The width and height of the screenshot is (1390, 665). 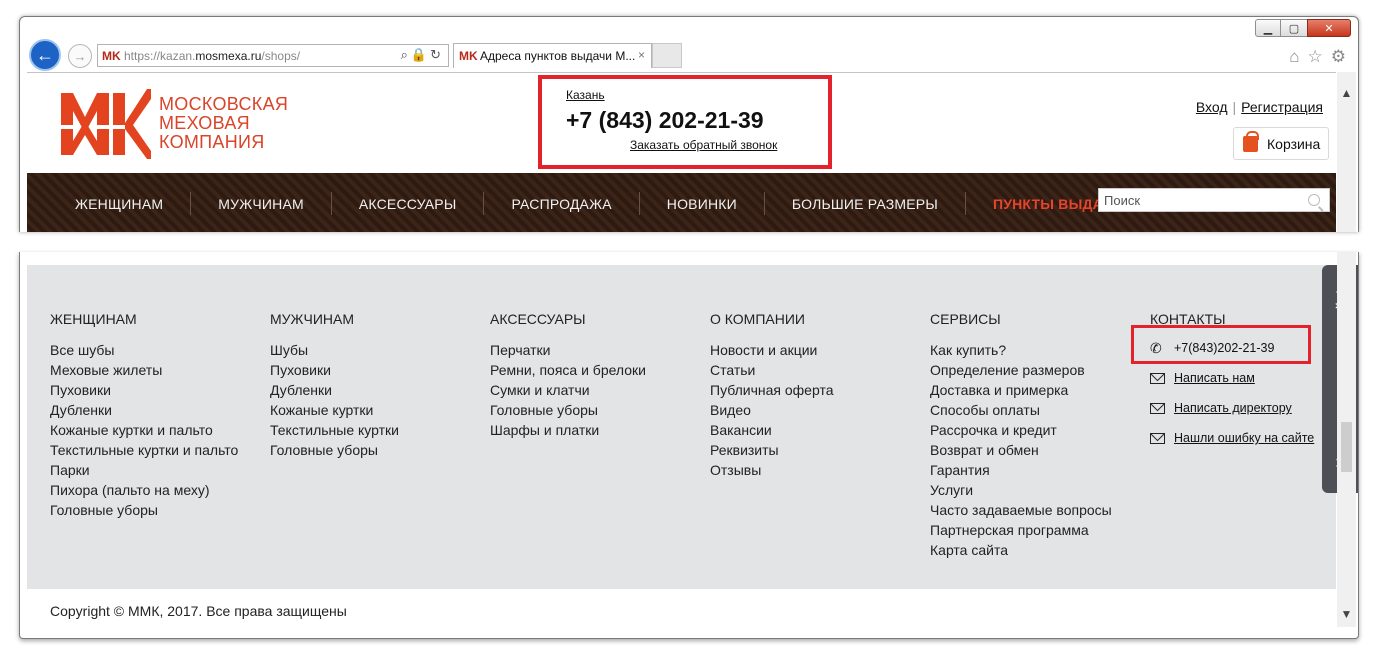 What do you see at coordinates (1294, 28) in the screenshot?
I see `maximize-button: ▢` at bounding box center [1294, 28].